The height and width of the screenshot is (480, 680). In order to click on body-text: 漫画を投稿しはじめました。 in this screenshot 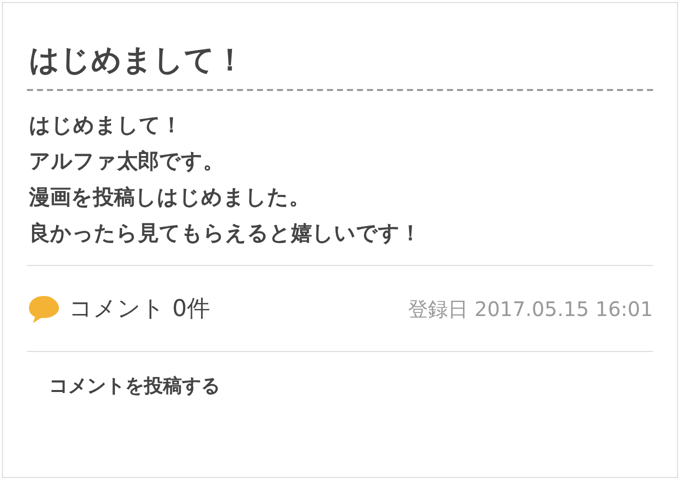, I will do `click(170, 197)`.